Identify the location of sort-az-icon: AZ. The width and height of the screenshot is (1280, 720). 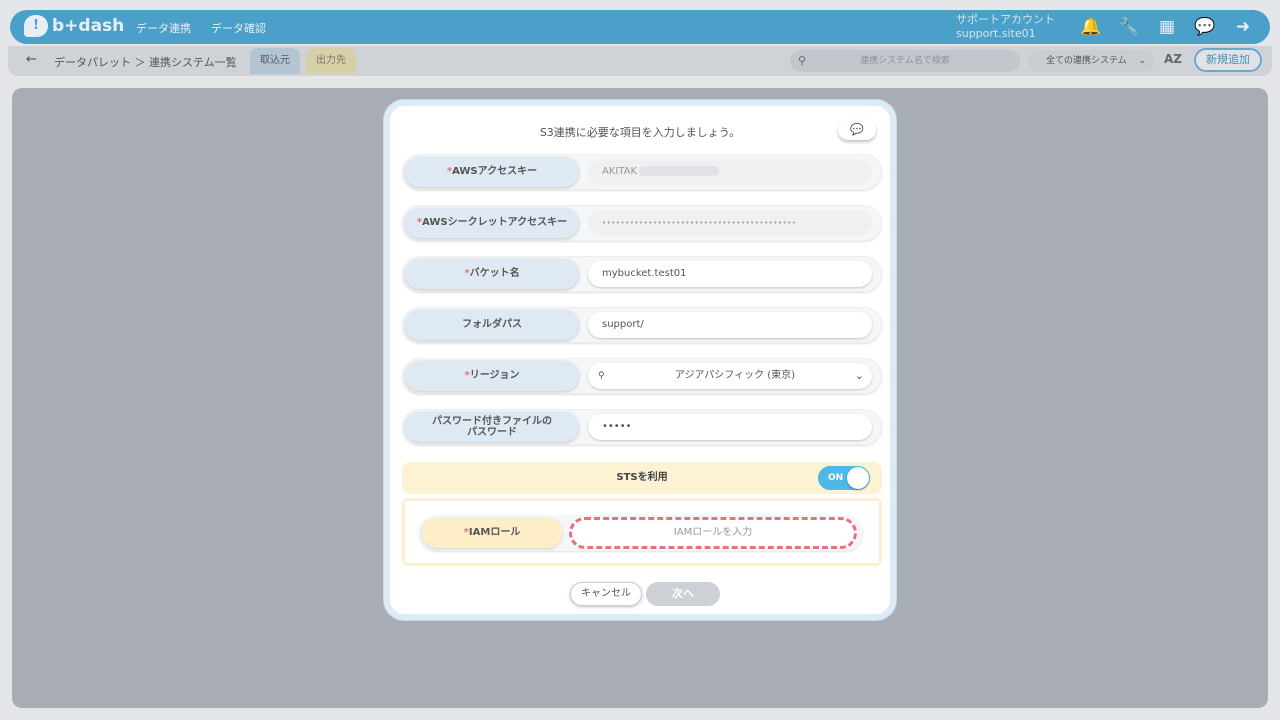
(1173, 59).